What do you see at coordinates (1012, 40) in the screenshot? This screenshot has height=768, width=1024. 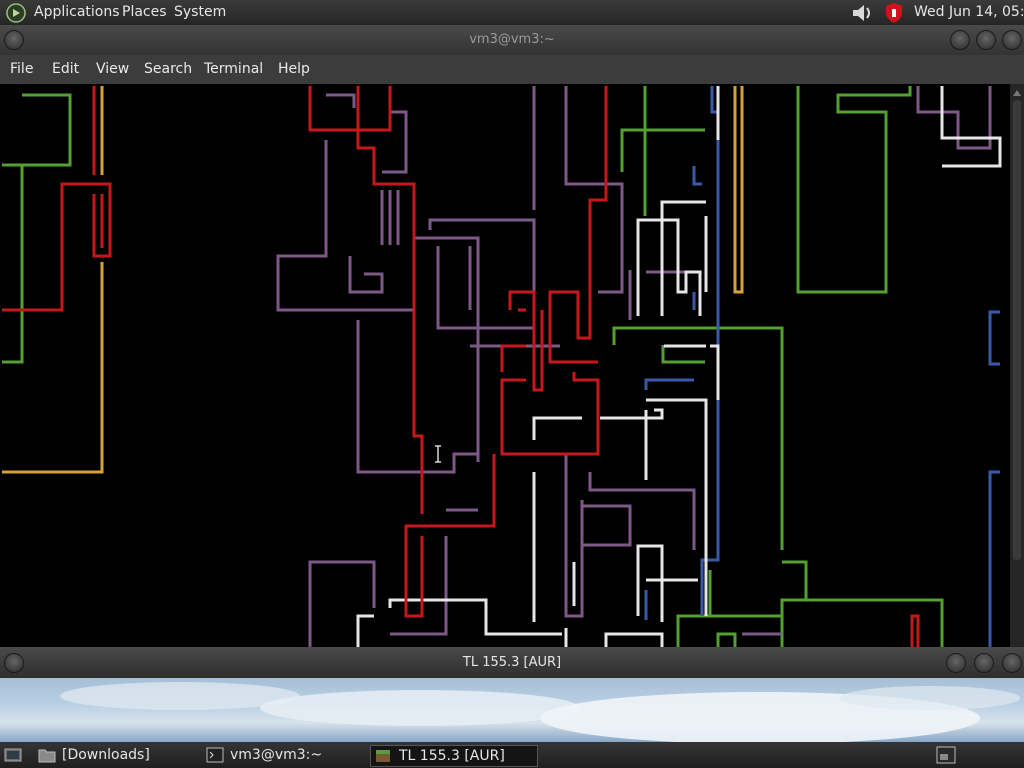 I see `close-button` at bounding box center [1012, 40].